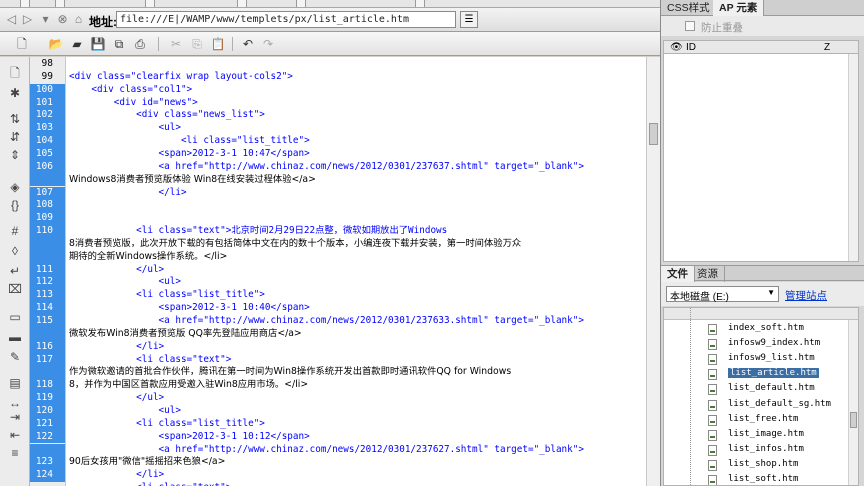  What do you see at coordinates (197, 44) in the screenshot?
I see `copy-icon: ⎘` at bounding box center [197, 44].